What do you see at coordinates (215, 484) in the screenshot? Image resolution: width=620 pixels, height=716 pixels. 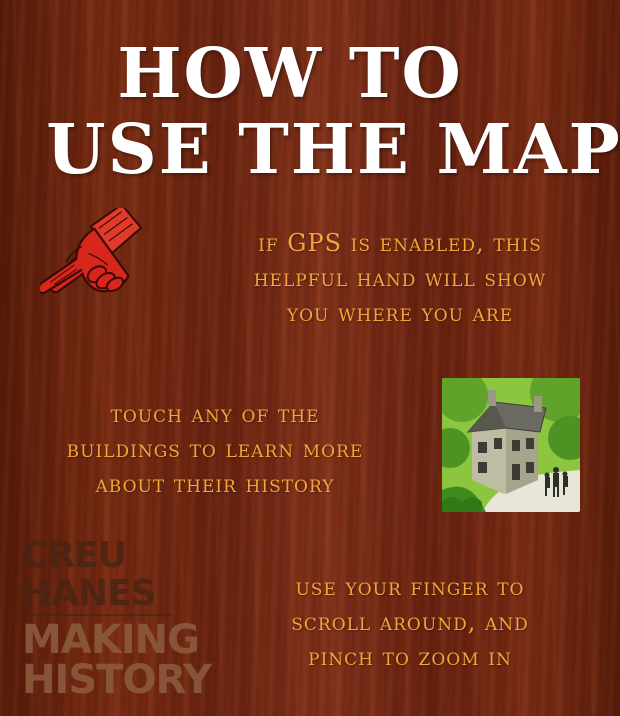 I see `touch-instruction-line-3: about their history` at bounding box center [215, 484].